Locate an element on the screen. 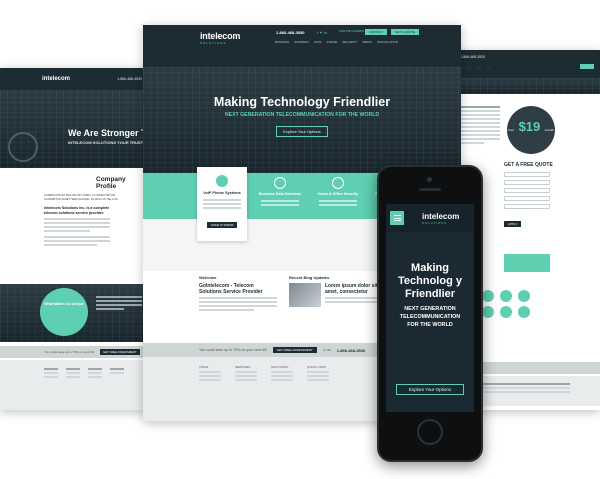 Image resolution: width=600 pixels, height=479 pixels. phone-logo: intelecom SOLUTIONS is located at coordinates (440, 218).